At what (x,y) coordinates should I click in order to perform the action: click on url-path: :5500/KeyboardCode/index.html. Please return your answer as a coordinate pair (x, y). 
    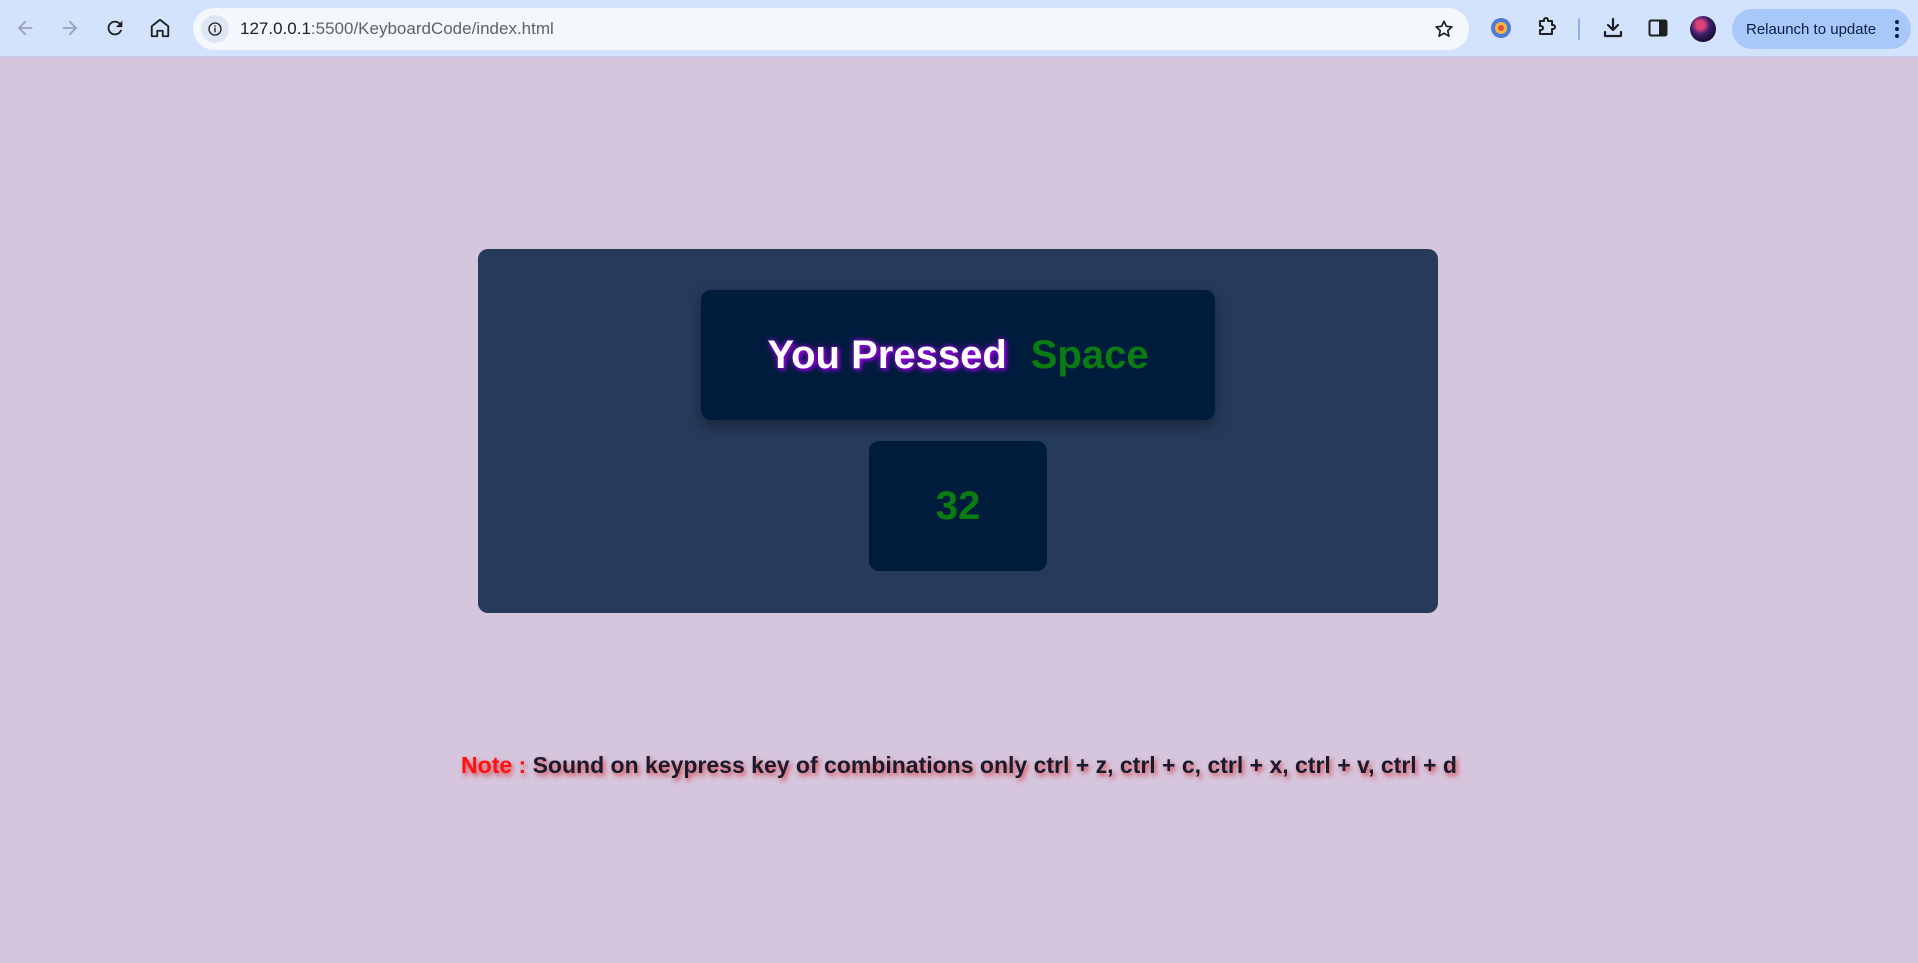
    Looking at the image, I should click on (432, 28).